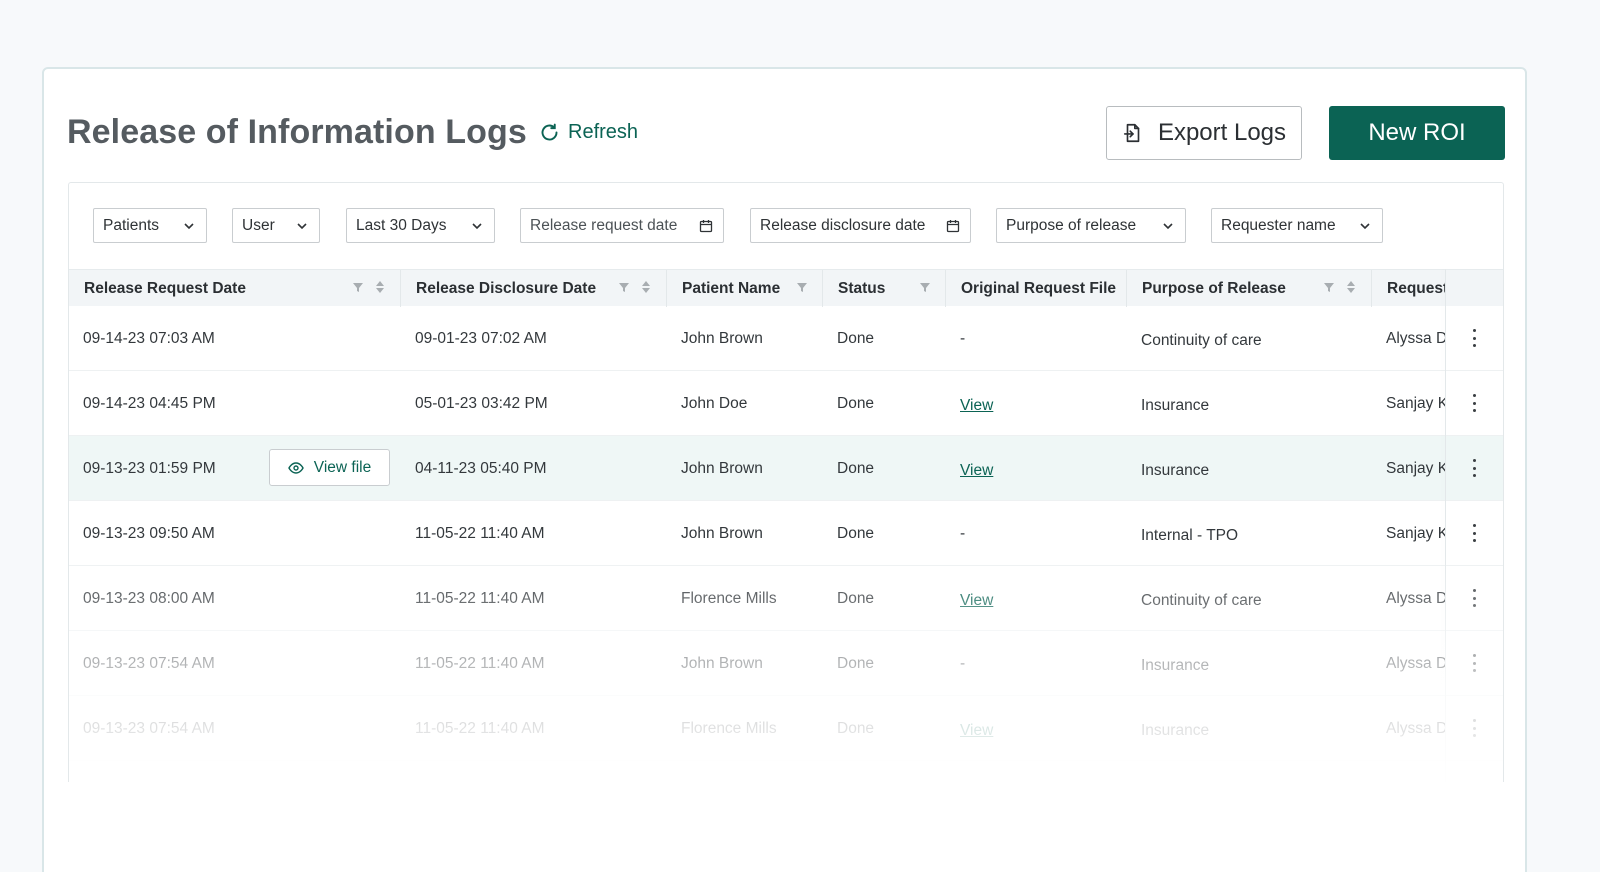 The height and width of the screenshot is (872, 1600). I want to click on cell-text: 05-01-23 03:42 PM, so click(481, 403).